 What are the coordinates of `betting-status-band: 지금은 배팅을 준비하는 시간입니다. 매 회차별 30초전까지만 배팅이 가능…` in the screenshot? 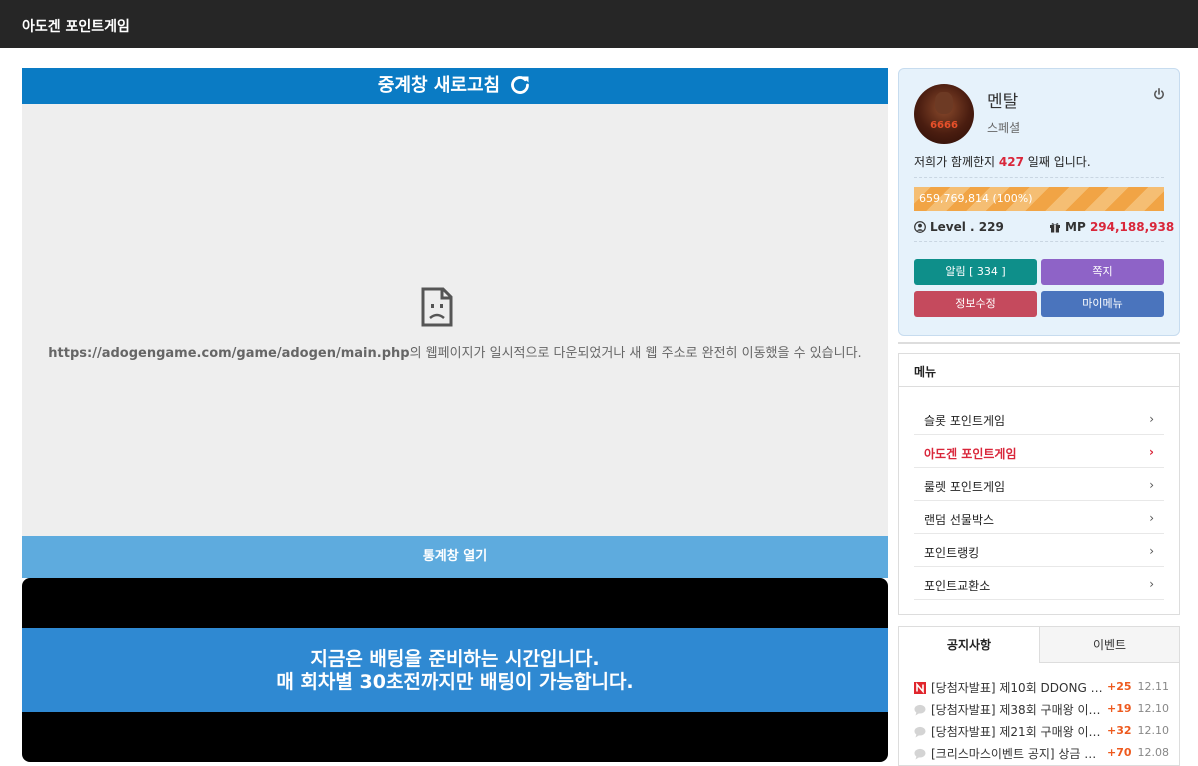 It's located at (455, 670).